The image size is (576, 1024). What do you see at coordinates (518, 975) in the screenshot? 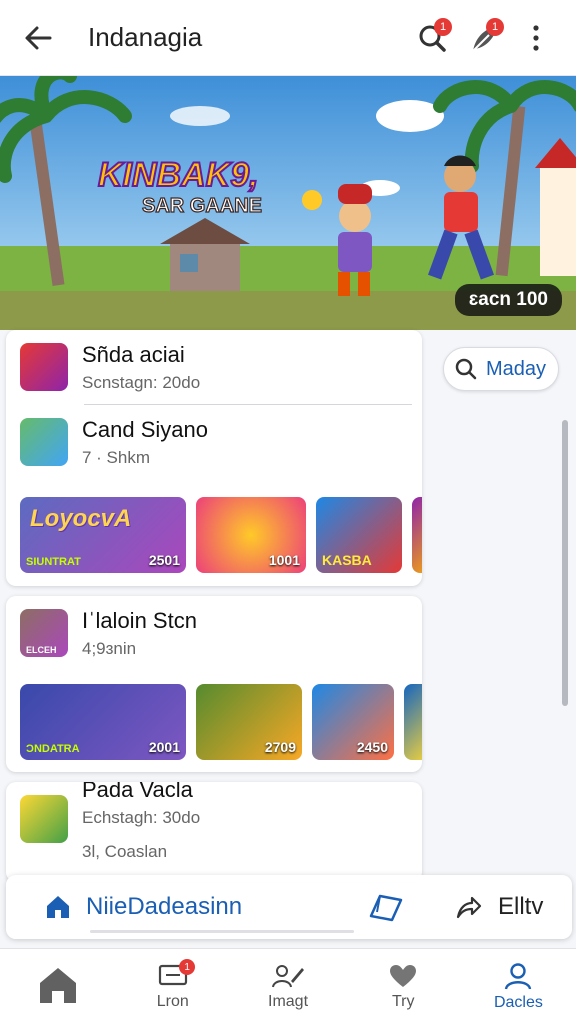
I see `person-icon` at bounding box center [518, 975].